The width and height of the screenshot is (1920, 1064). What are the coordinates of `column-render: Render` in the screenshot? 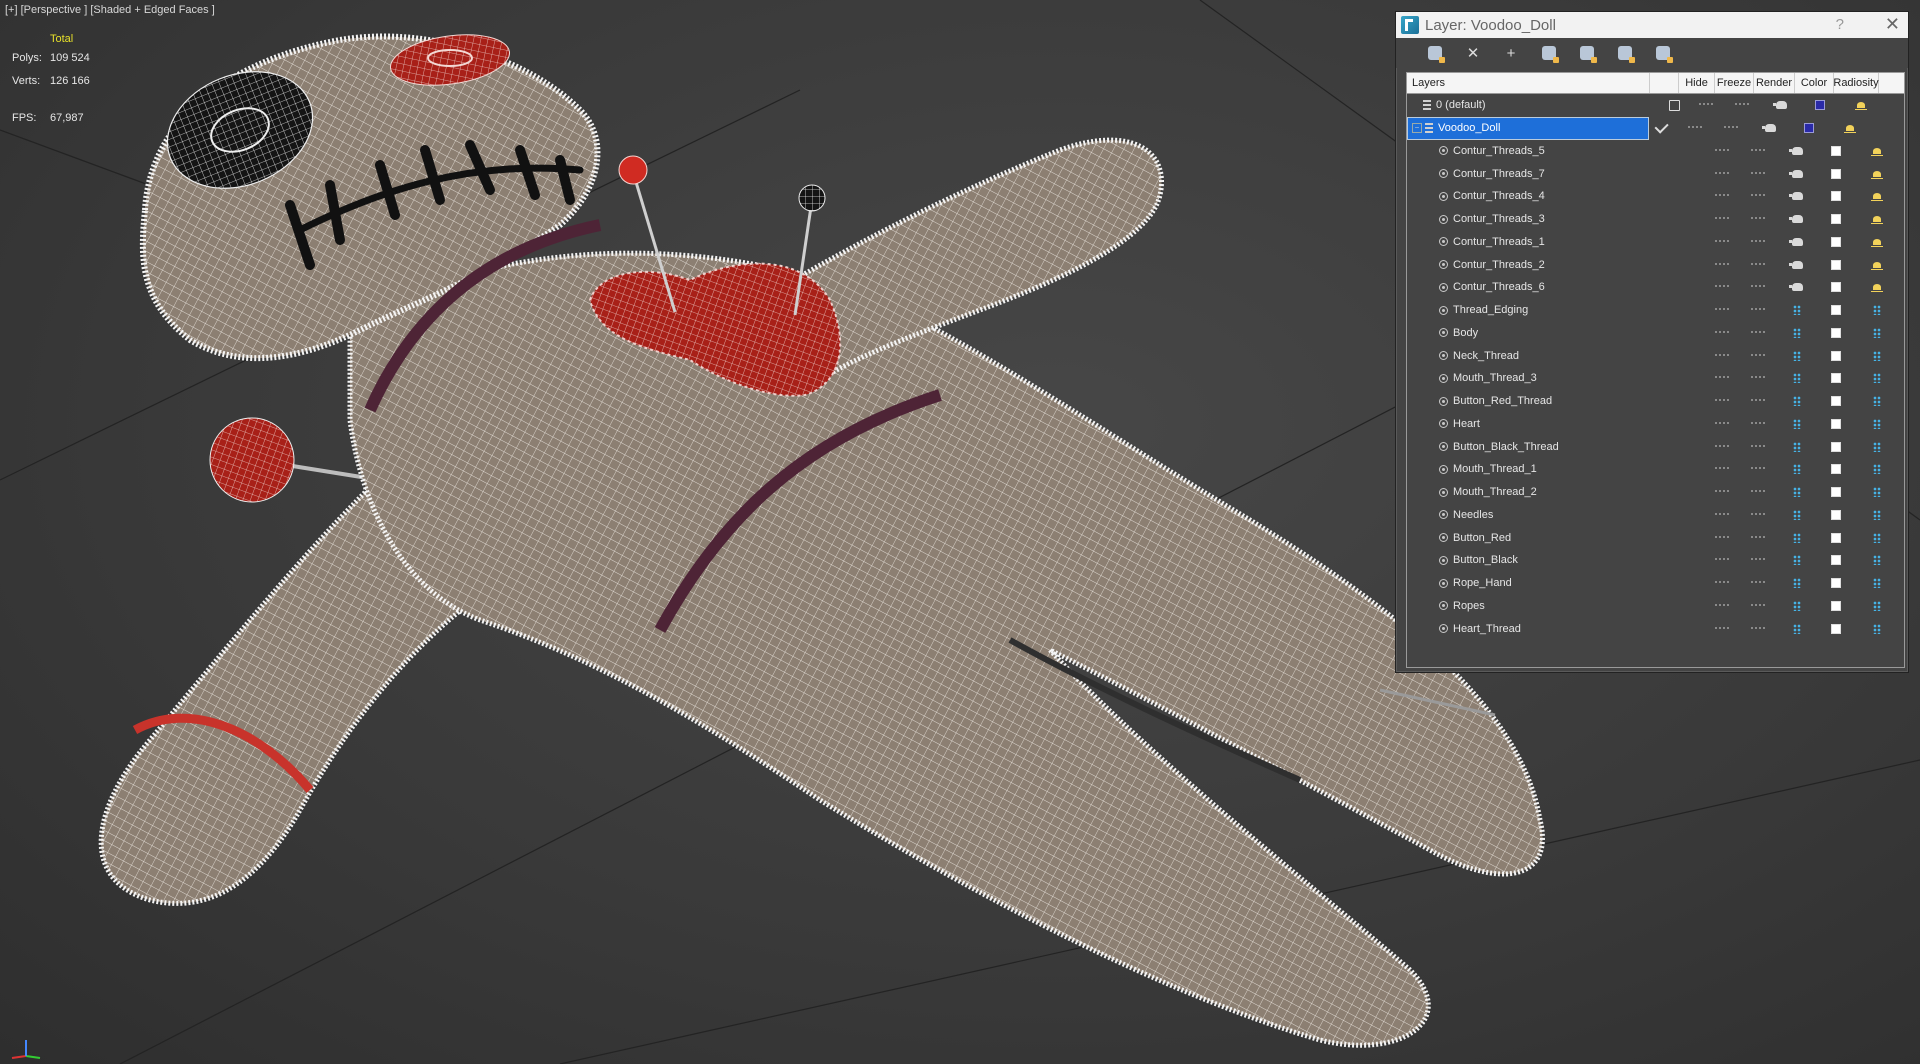 It's located at (1774, 83).